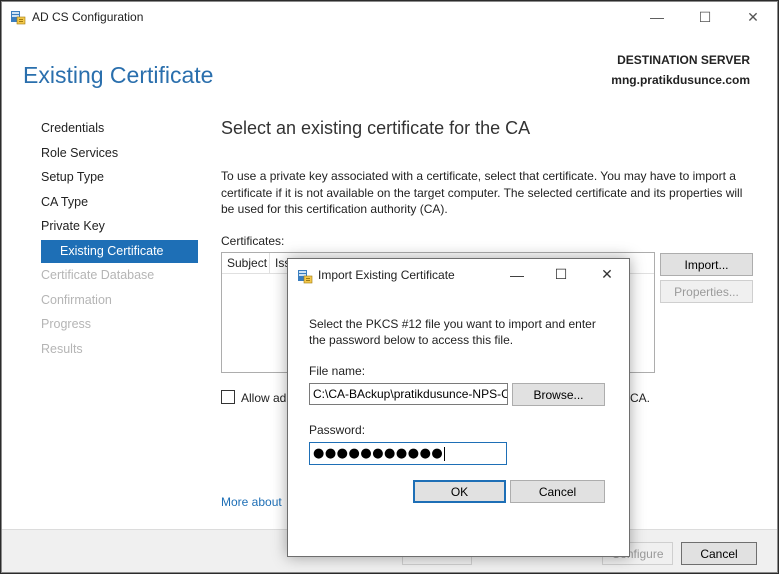 The width and height of the screenshot is (779, 574). What do you see at coordinates (64, 202) in the screenshot?
I see `nav-item-ca-type: CA Type` at bounding box center [64, 202].